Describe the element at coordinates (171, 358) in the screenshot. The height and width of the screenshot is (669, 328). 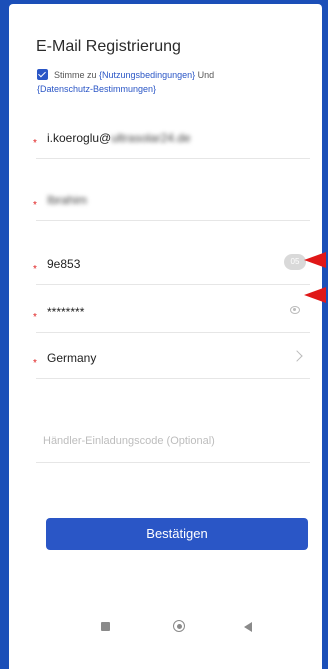
I see `country-field: * Germany` at that location.